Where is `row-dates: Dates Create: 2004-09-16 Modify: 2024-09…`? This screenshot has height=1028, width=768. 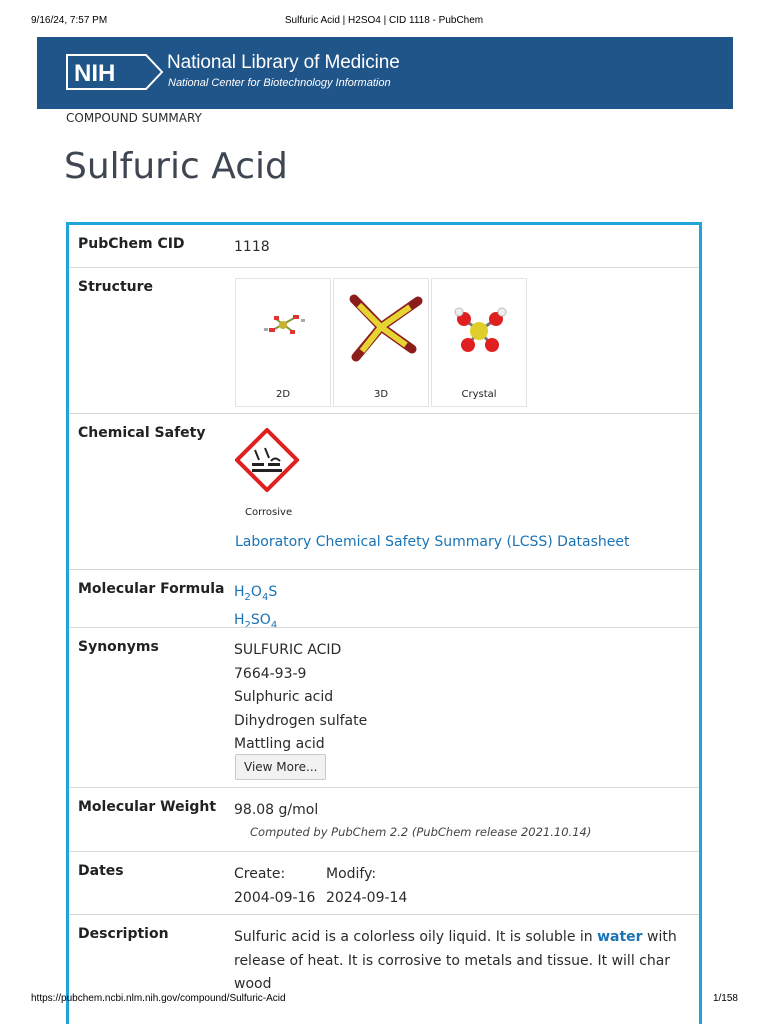 row-dates: Dates Create: 2004-09-16 Modify: 2024-09… is located at coordinates (384, 883).